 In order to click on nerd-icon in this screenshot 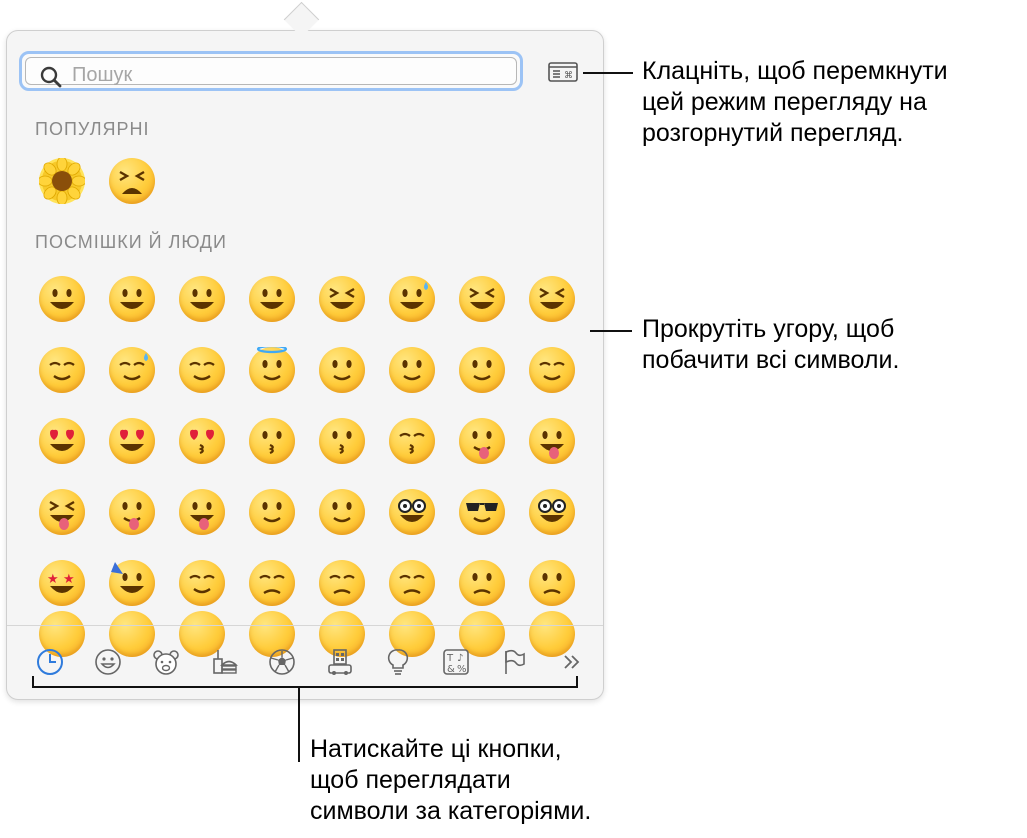, I will do `click(412, 512)`.